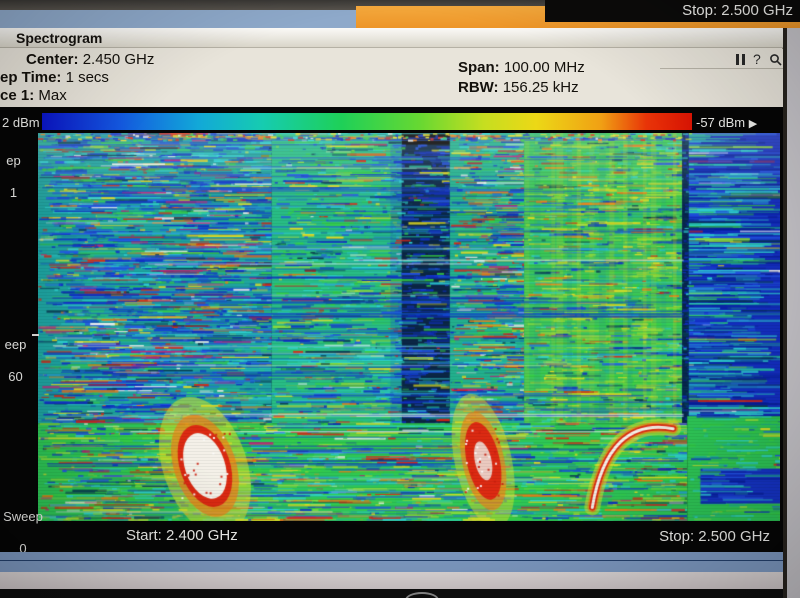 The height and width of the screenshot is (598, 800). I want to click on desktop-band-line, so click(391, 560).